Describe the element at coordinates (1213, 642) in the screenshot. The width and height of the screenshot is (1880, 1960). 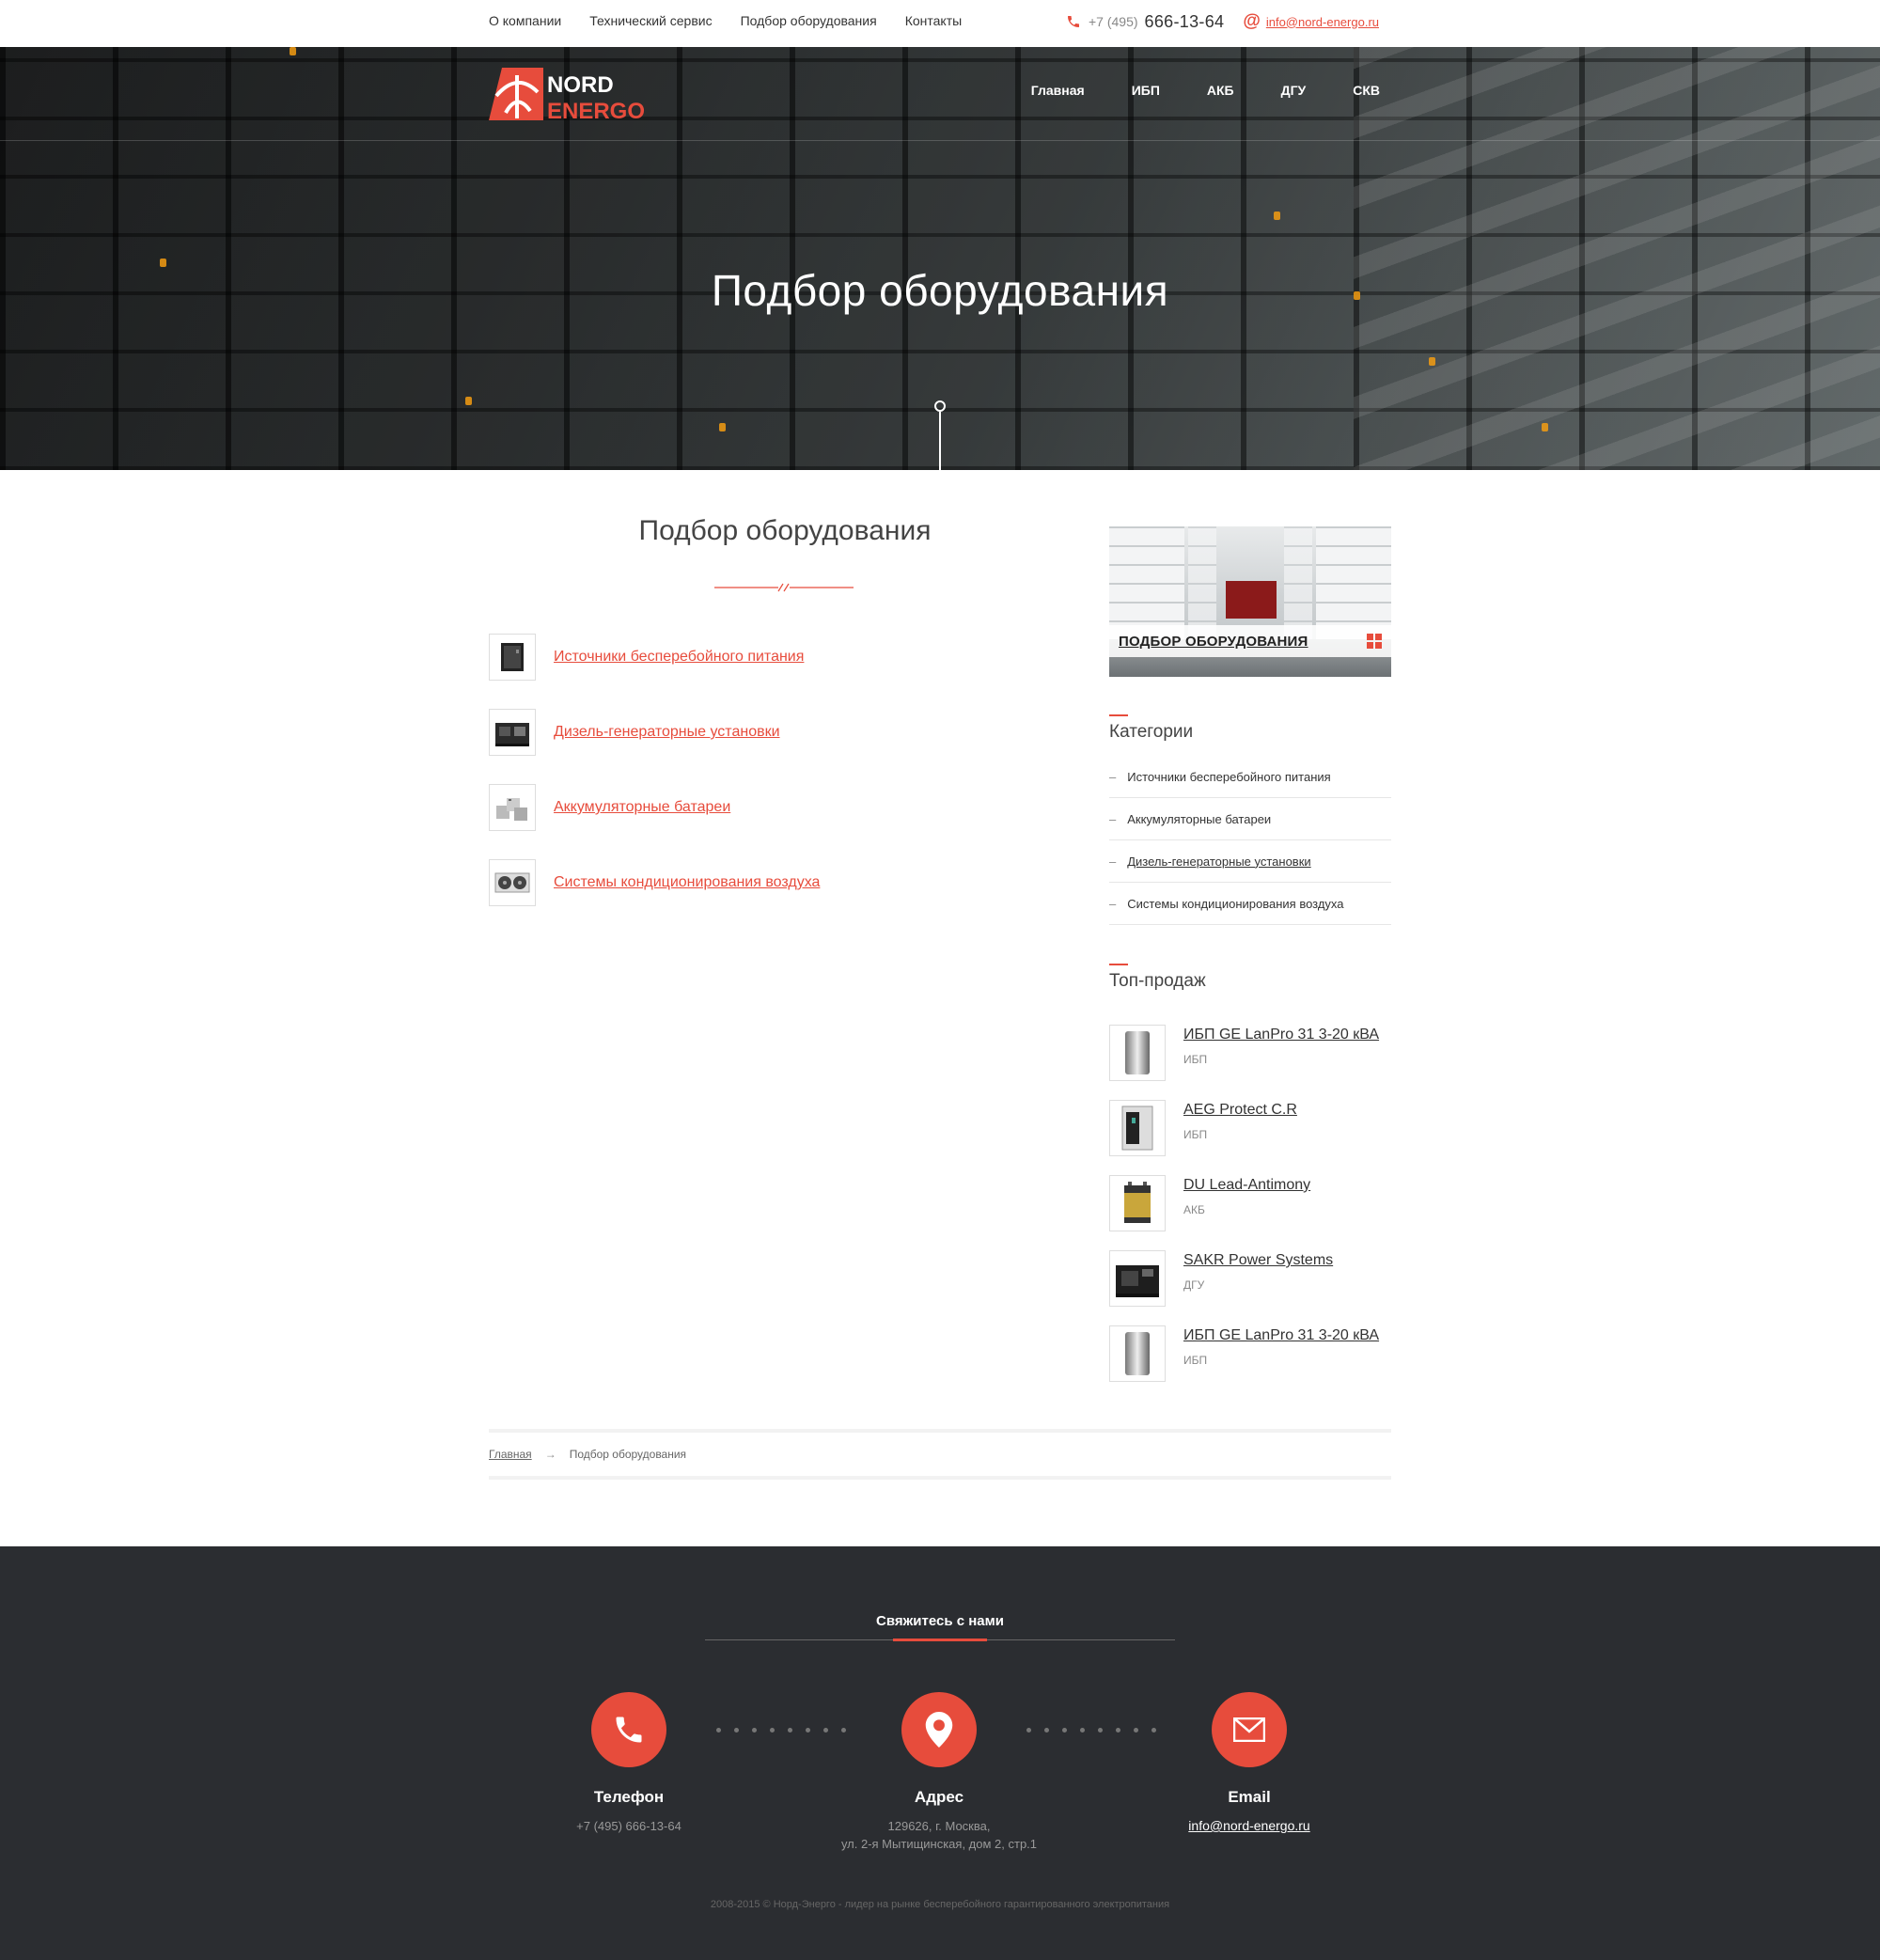
I see `banner-label: ПОДБОР ОБОРУДОВАНИЯ` at that location.